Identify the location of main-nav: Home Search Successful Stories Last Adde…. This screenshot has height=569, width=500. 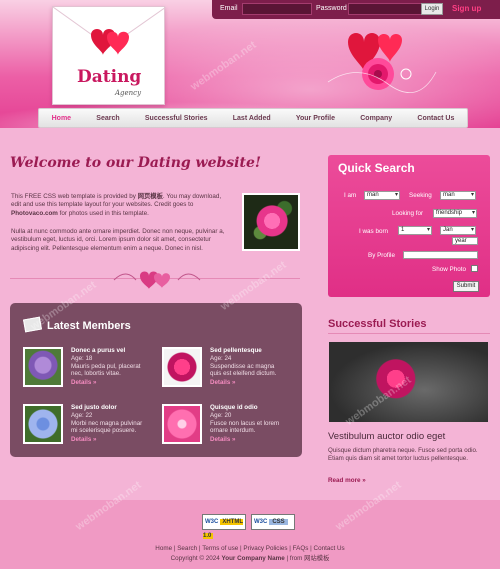
(253, 118).